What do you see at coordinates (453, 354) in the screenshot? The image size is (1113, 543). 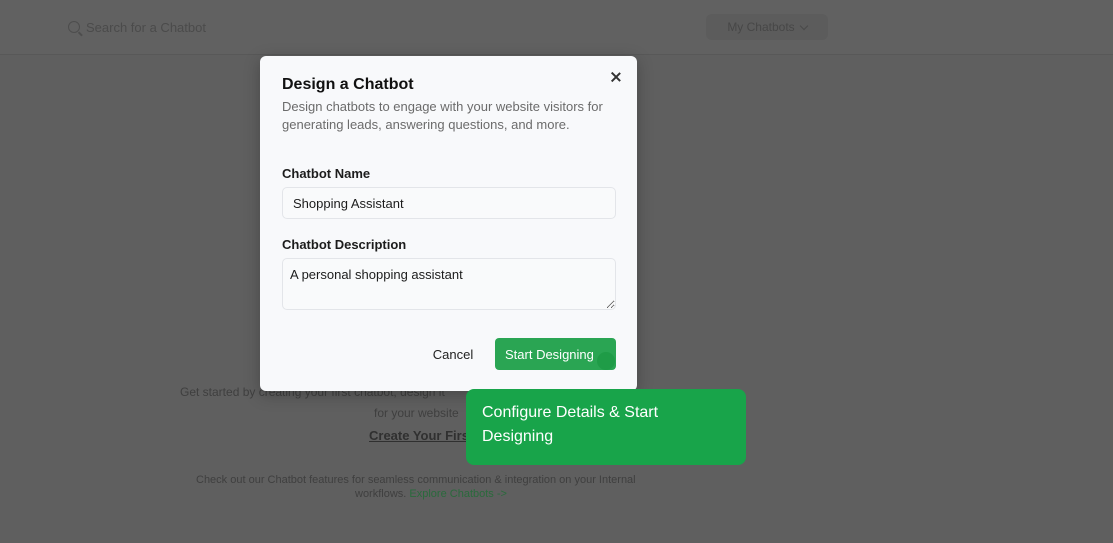 I see `cancel-button: Cancel` at bounding box center [453, 354].